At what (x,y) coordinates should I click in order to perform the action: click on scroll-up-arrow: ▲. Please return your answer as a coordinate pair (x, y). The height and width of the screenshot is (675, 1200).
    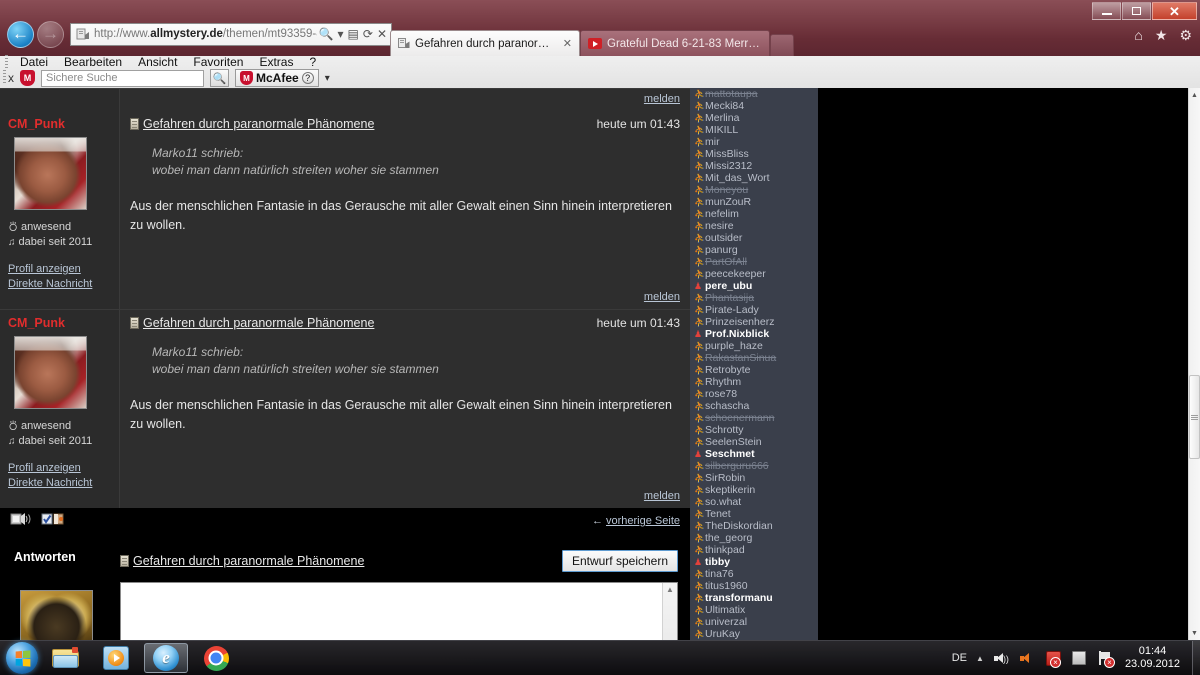
    Looking at the image, I should click on (1194, 95).